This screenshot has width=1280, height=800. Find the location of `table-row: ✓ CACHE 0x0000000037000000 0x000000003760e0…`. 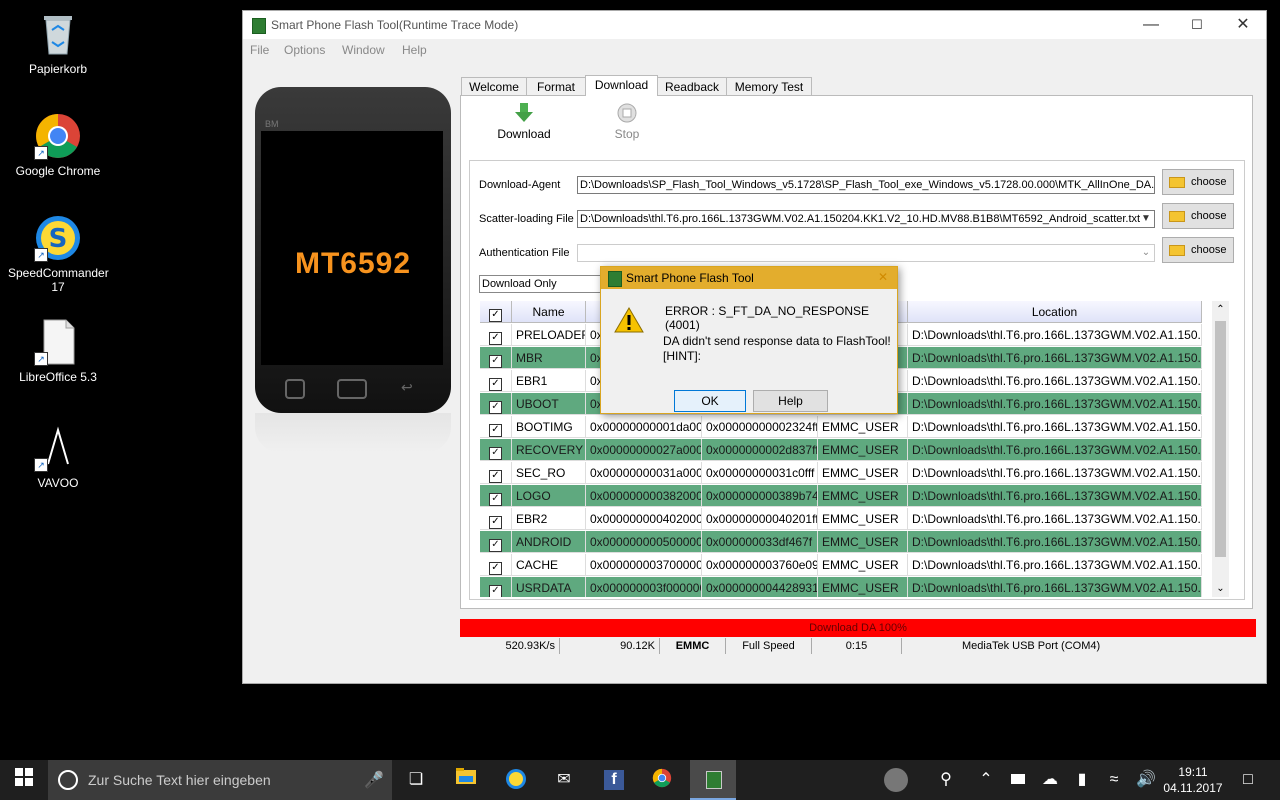

table-row: ✓ CACHE 0x0000000037000000 0x000000003760e0… is located at coordinates (841, 565).